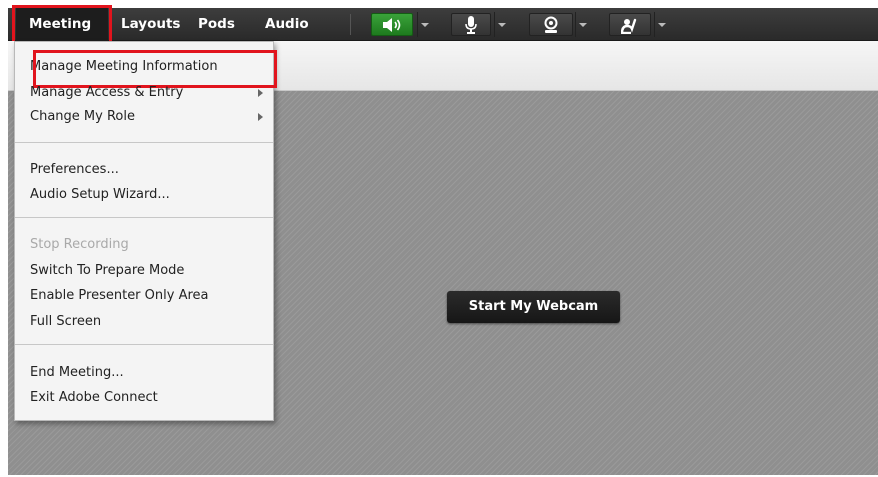  I want to click on webcam-icon, so click(551, 24).